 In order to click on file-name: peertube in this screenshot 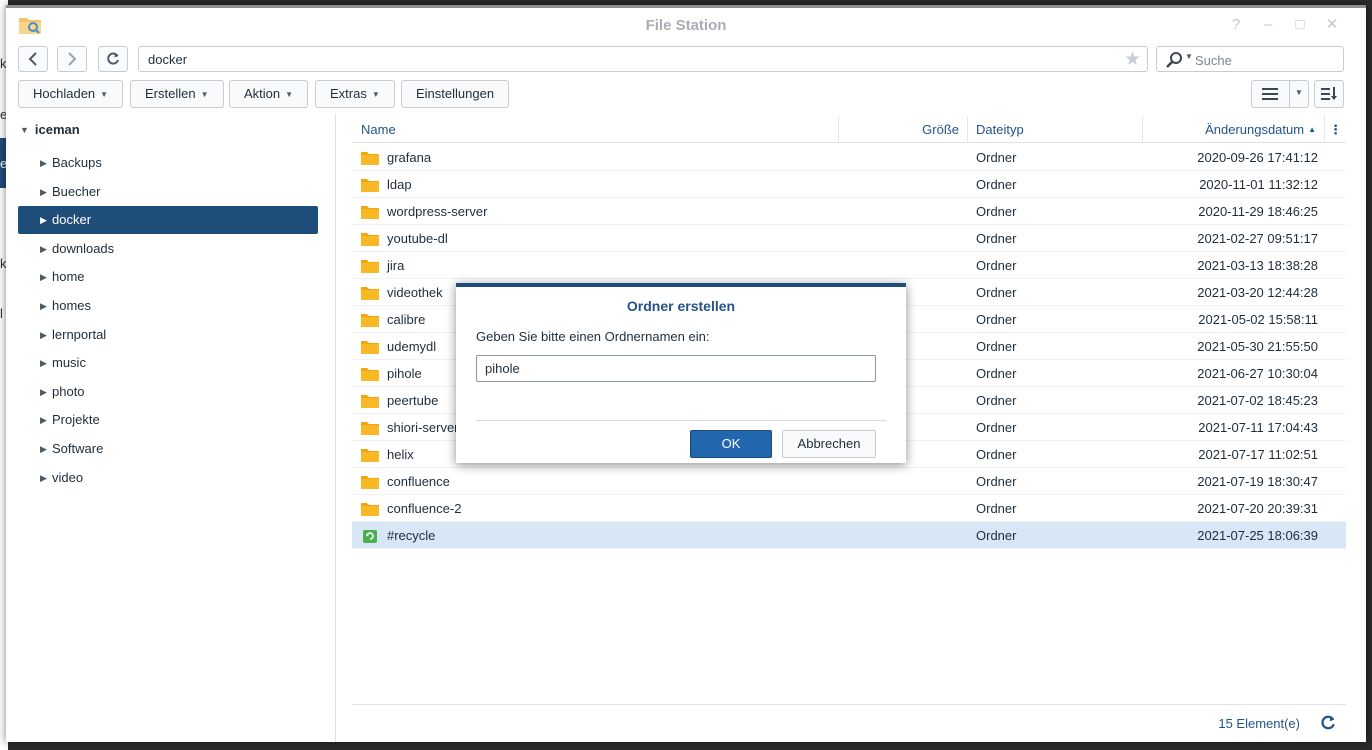, I will do `click(413, 400)`.